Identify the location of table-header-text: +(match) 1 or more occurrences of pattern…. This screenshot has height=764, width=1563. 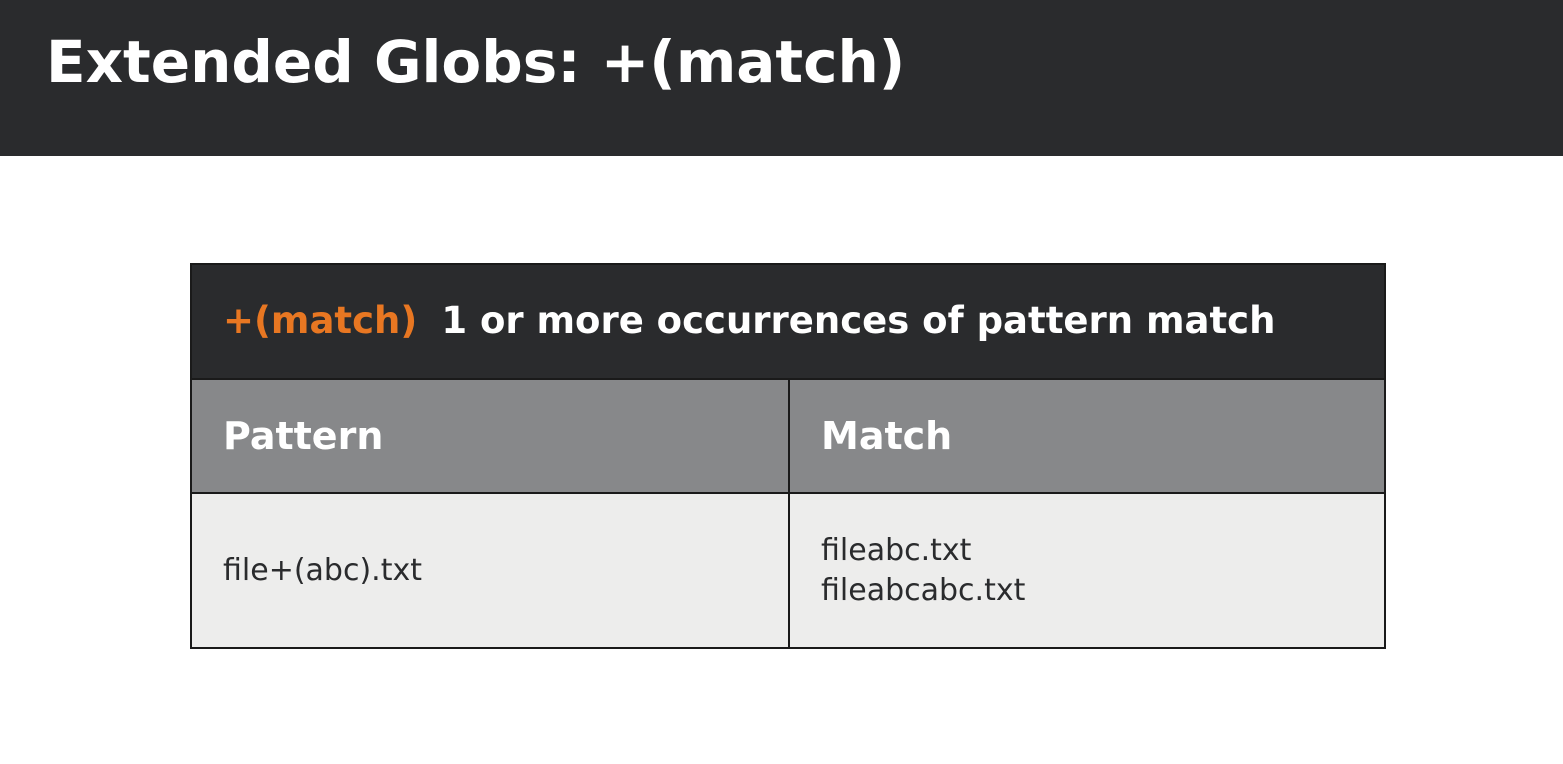
(749, 321).